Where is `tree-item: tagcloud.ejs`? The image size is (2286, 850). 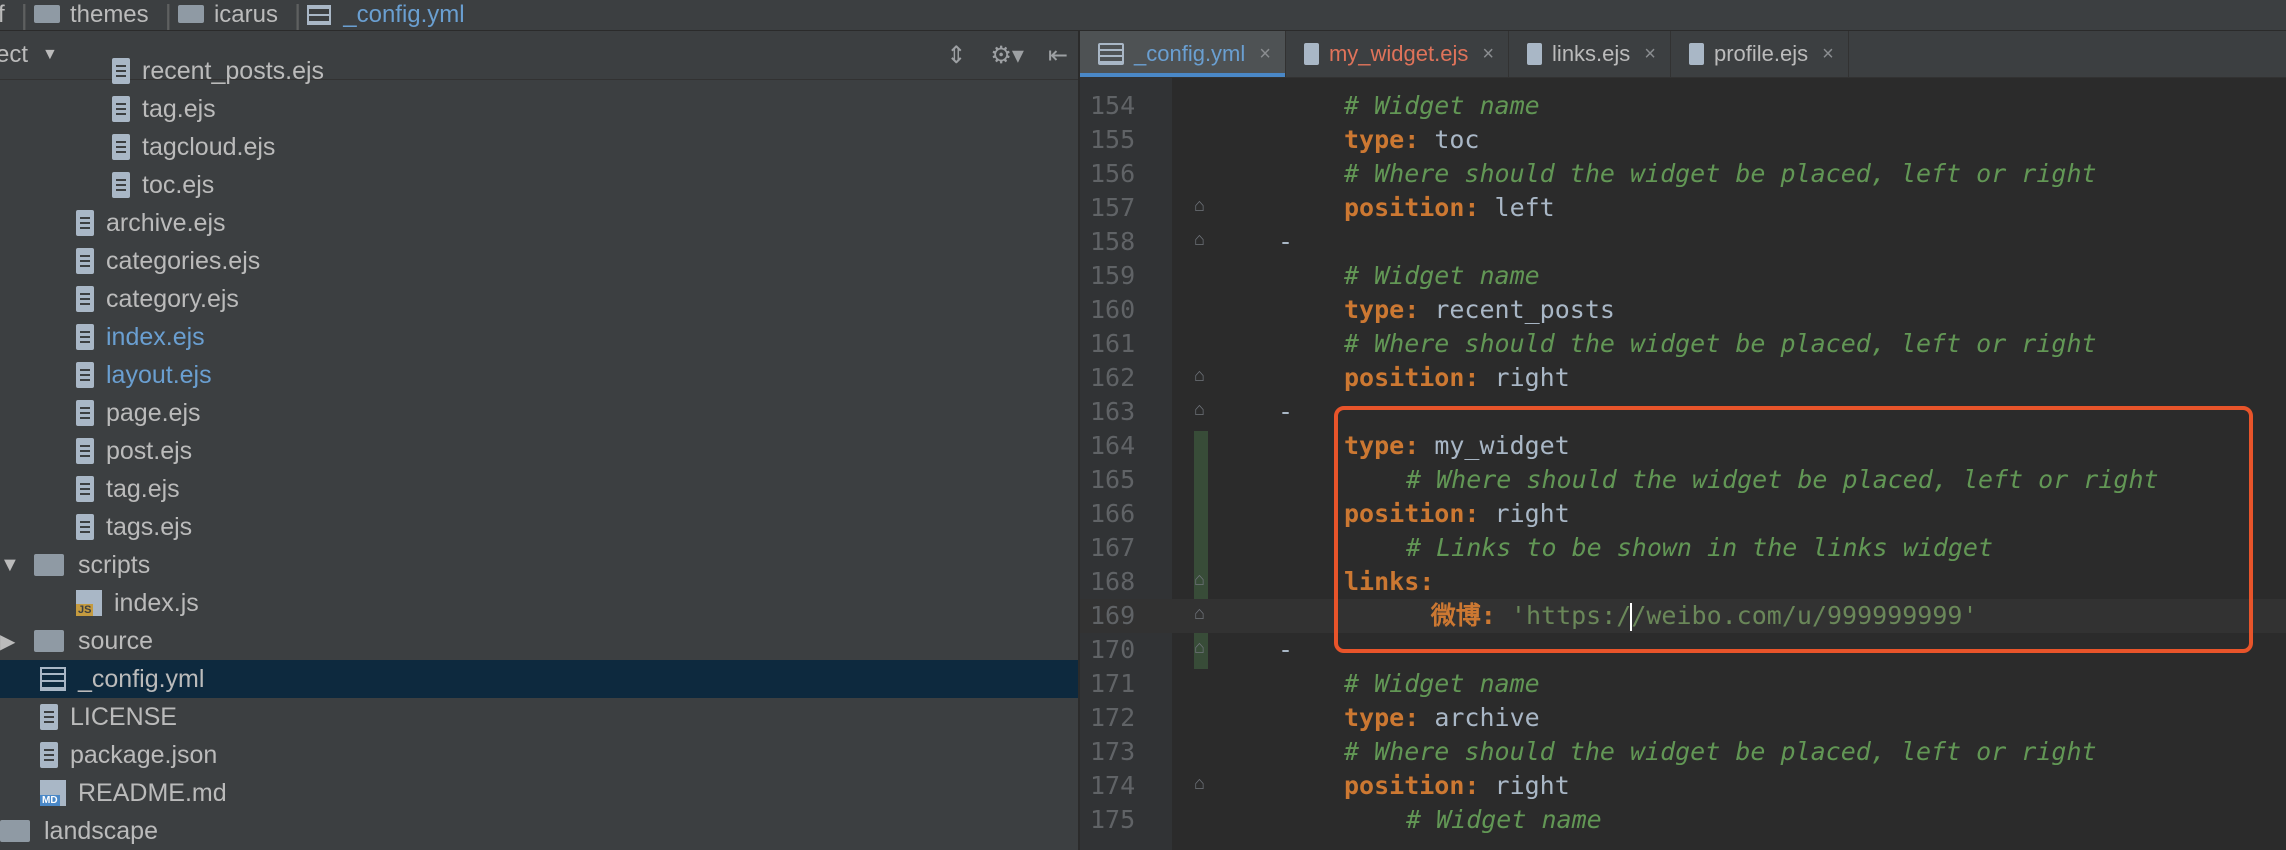
tree-item: tagcloud.ejs is located at coordinates (137, 147).